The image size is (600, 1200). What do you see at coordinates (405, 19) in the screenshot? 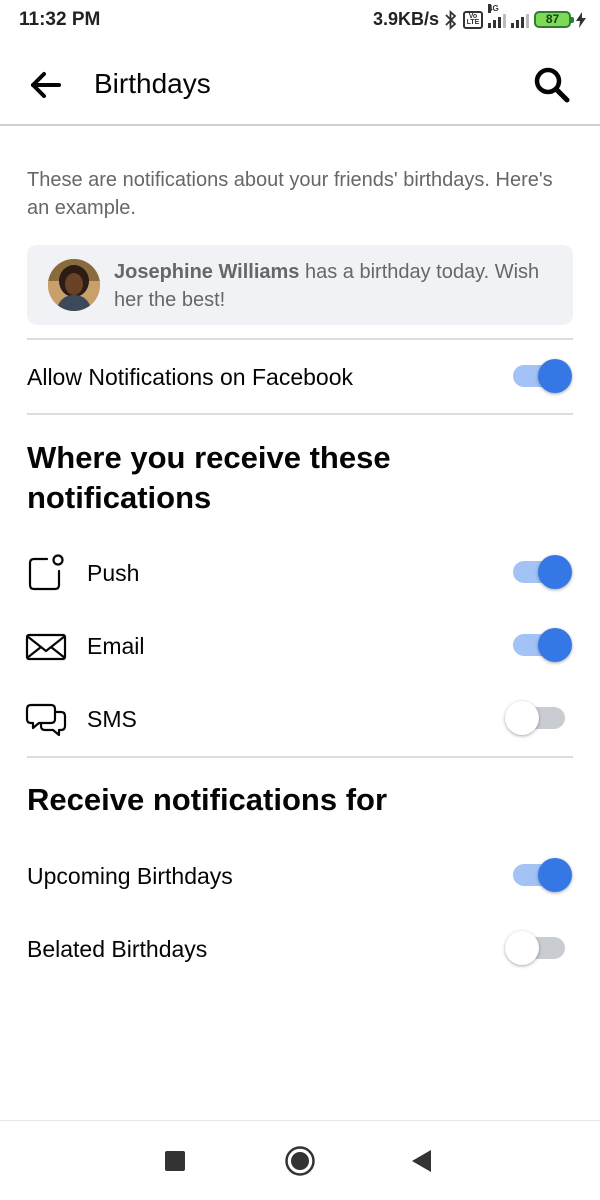
I see `network-speed: 3.9KB/s` at bounding box center [405, 19].